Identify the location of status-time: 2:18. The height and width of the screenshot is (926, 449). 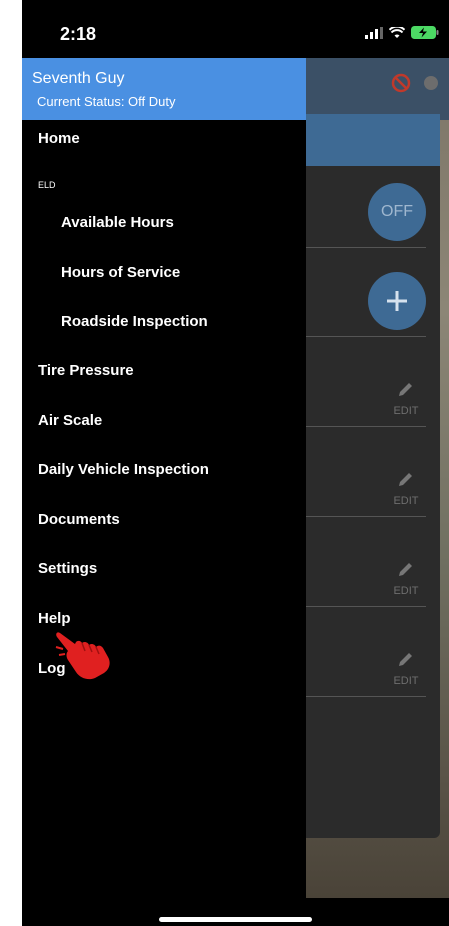
(78, 34).